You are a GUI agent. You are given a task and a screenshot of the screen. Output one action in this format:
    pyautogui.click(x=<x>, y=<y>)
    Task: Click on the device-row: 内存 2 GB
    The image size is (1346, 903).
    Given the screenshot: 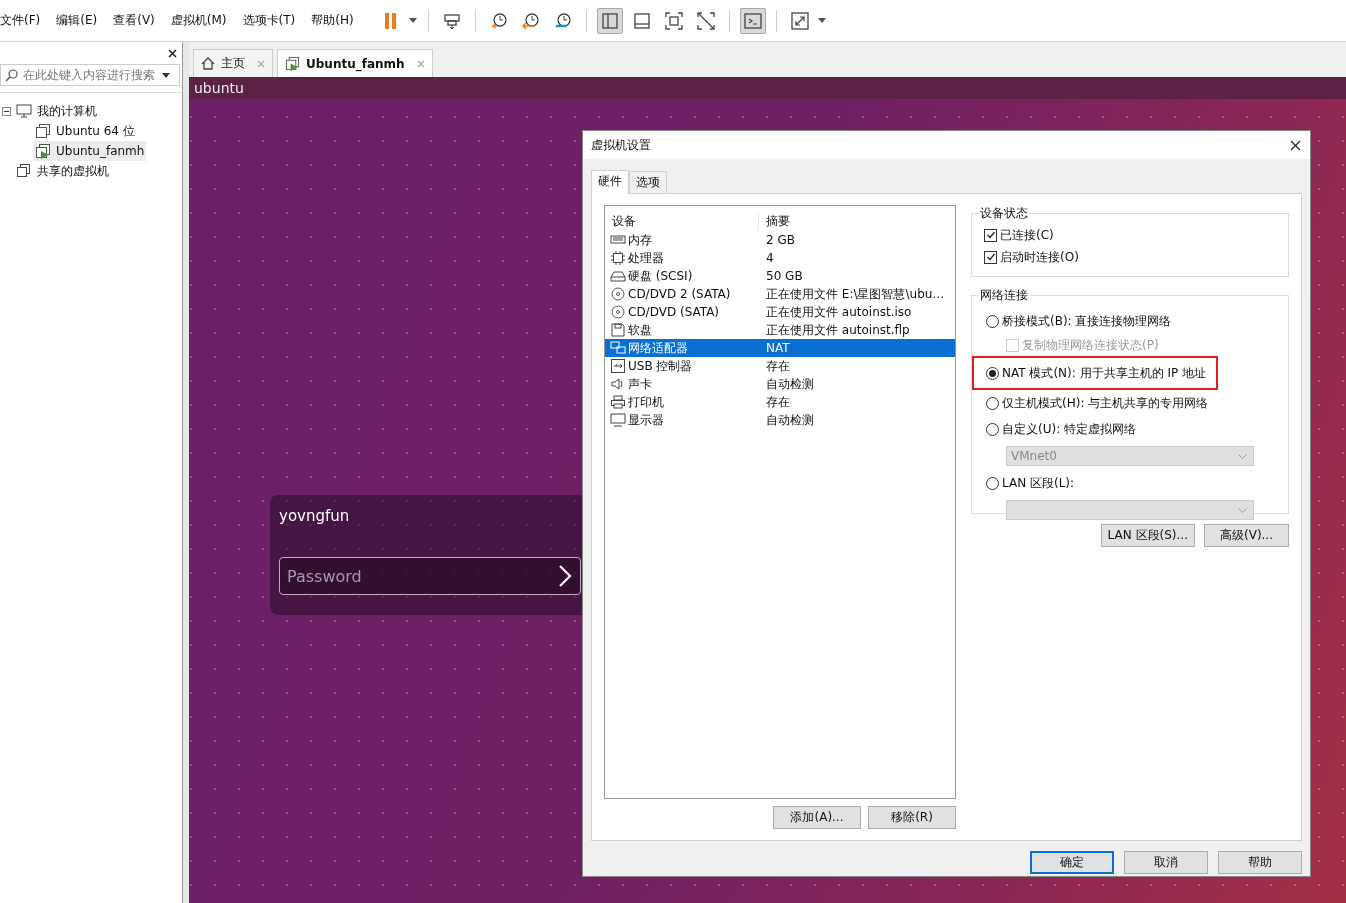 What is the action you would take?
    pyautogui.click(x=780, y=240)
    